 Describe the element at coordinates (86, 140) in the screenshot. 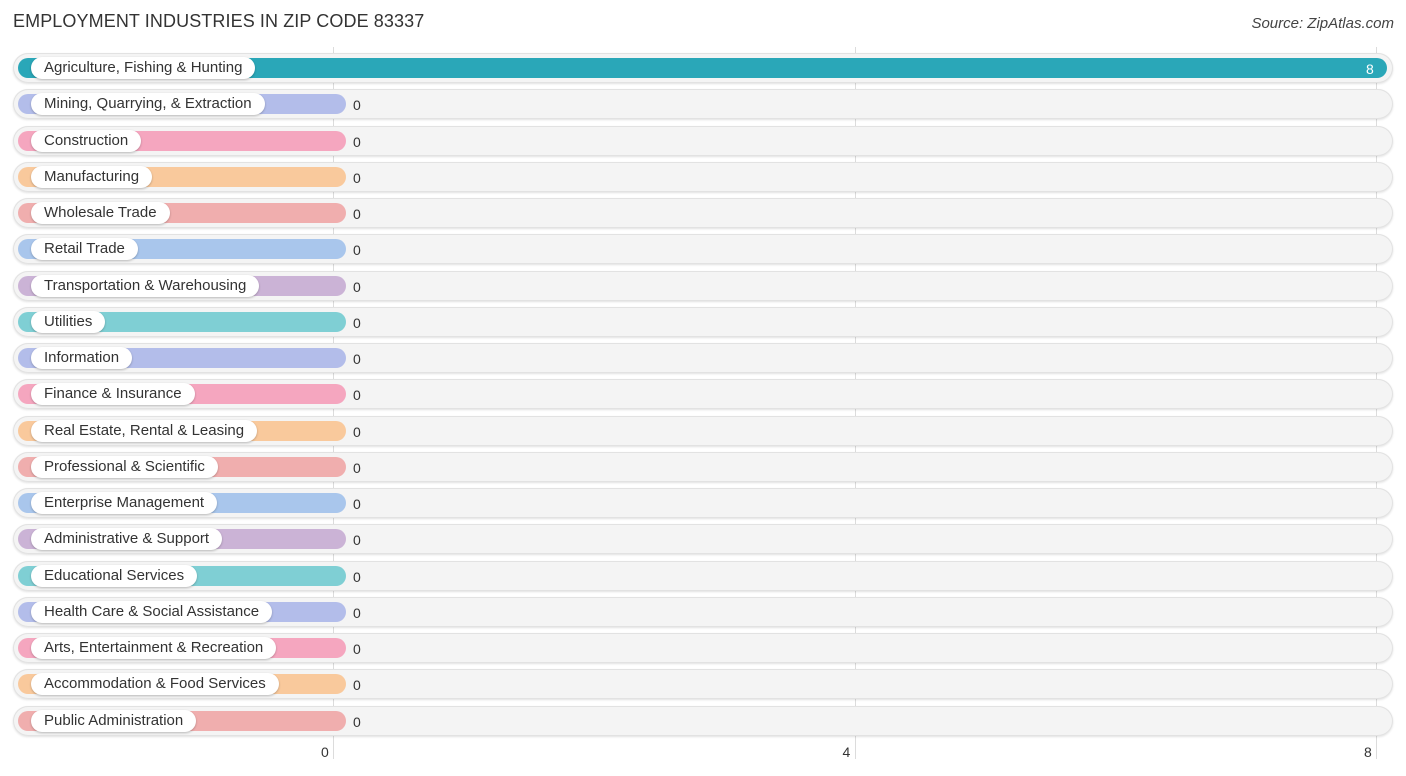

I see `category-label: Construction` at that location.